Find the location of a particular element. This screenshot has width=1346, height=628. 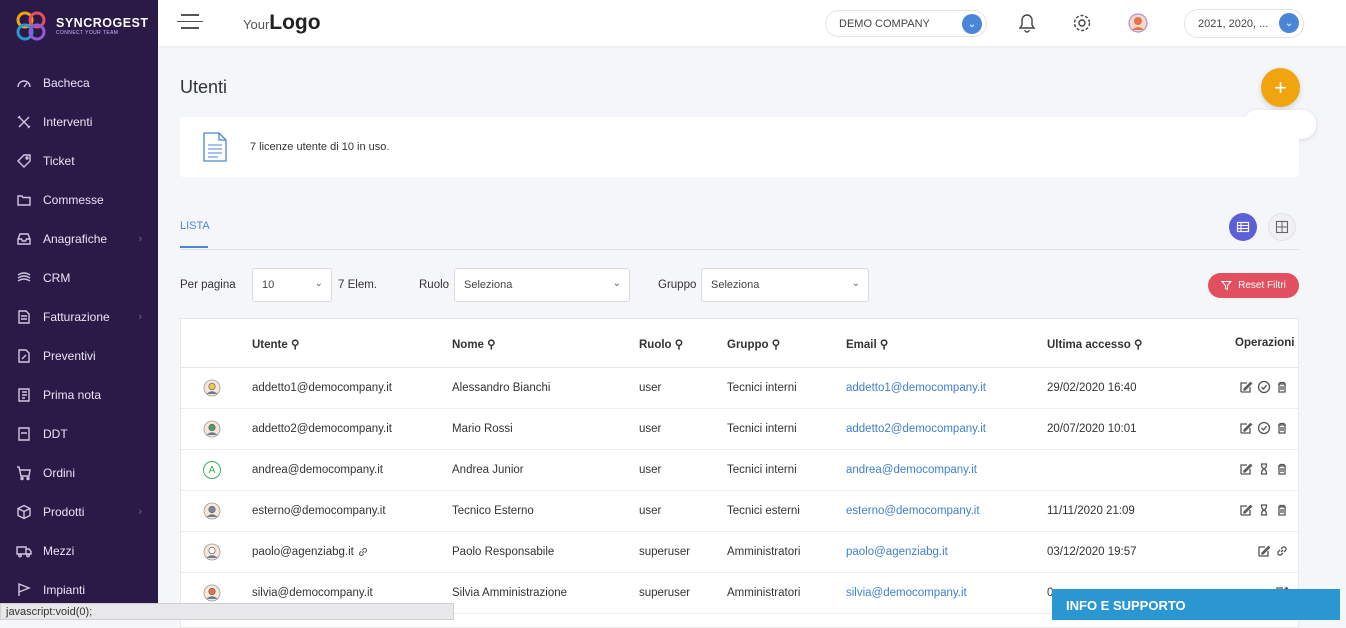

brand: SYNCROGEST CONNECT YOUR TEAM is located at coordinates (79, 26).